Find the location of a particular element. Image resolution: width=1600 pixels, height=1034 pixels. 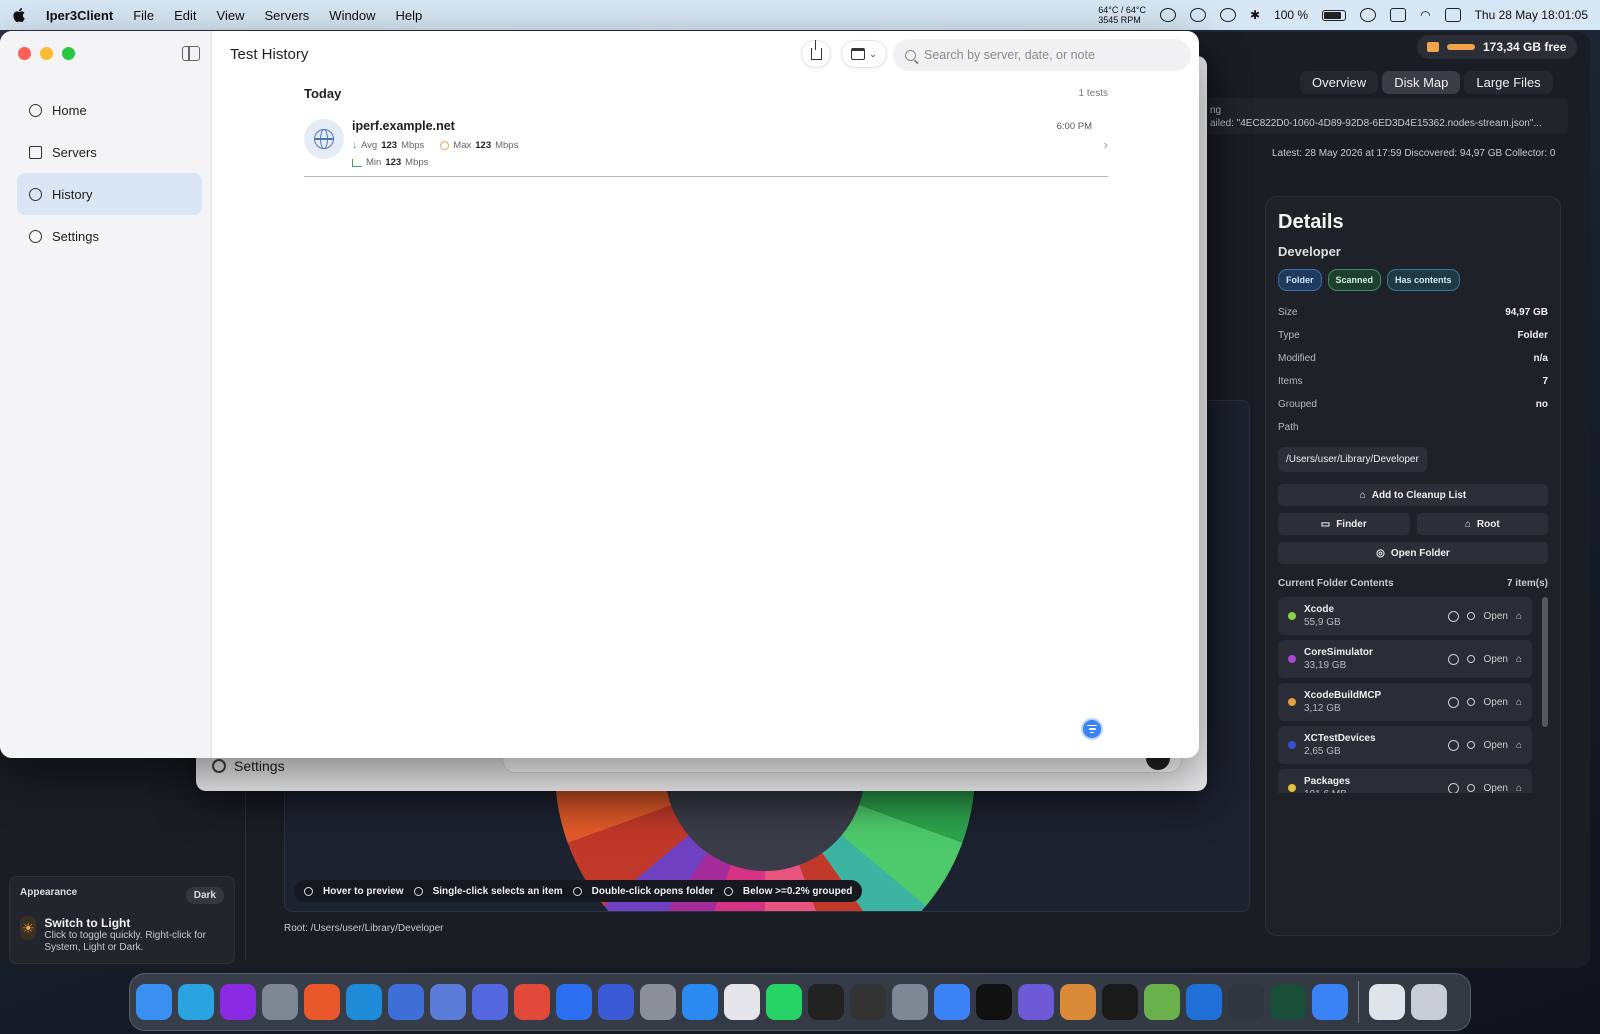

dock-firefox-icon is located at coordinates (322, 1002).